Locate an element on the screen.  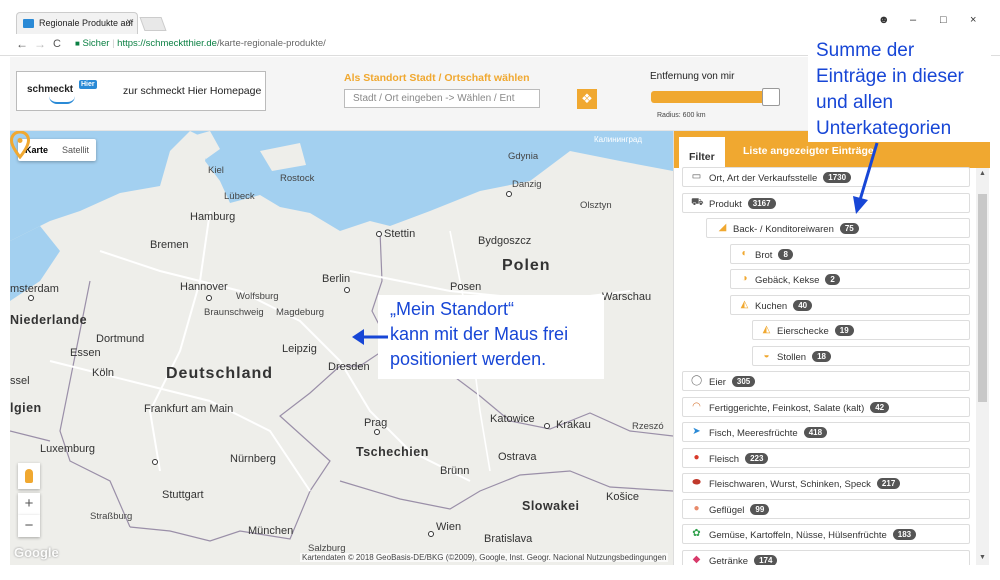
locate-me-button: ❖ is located at coordinates (587, 99).